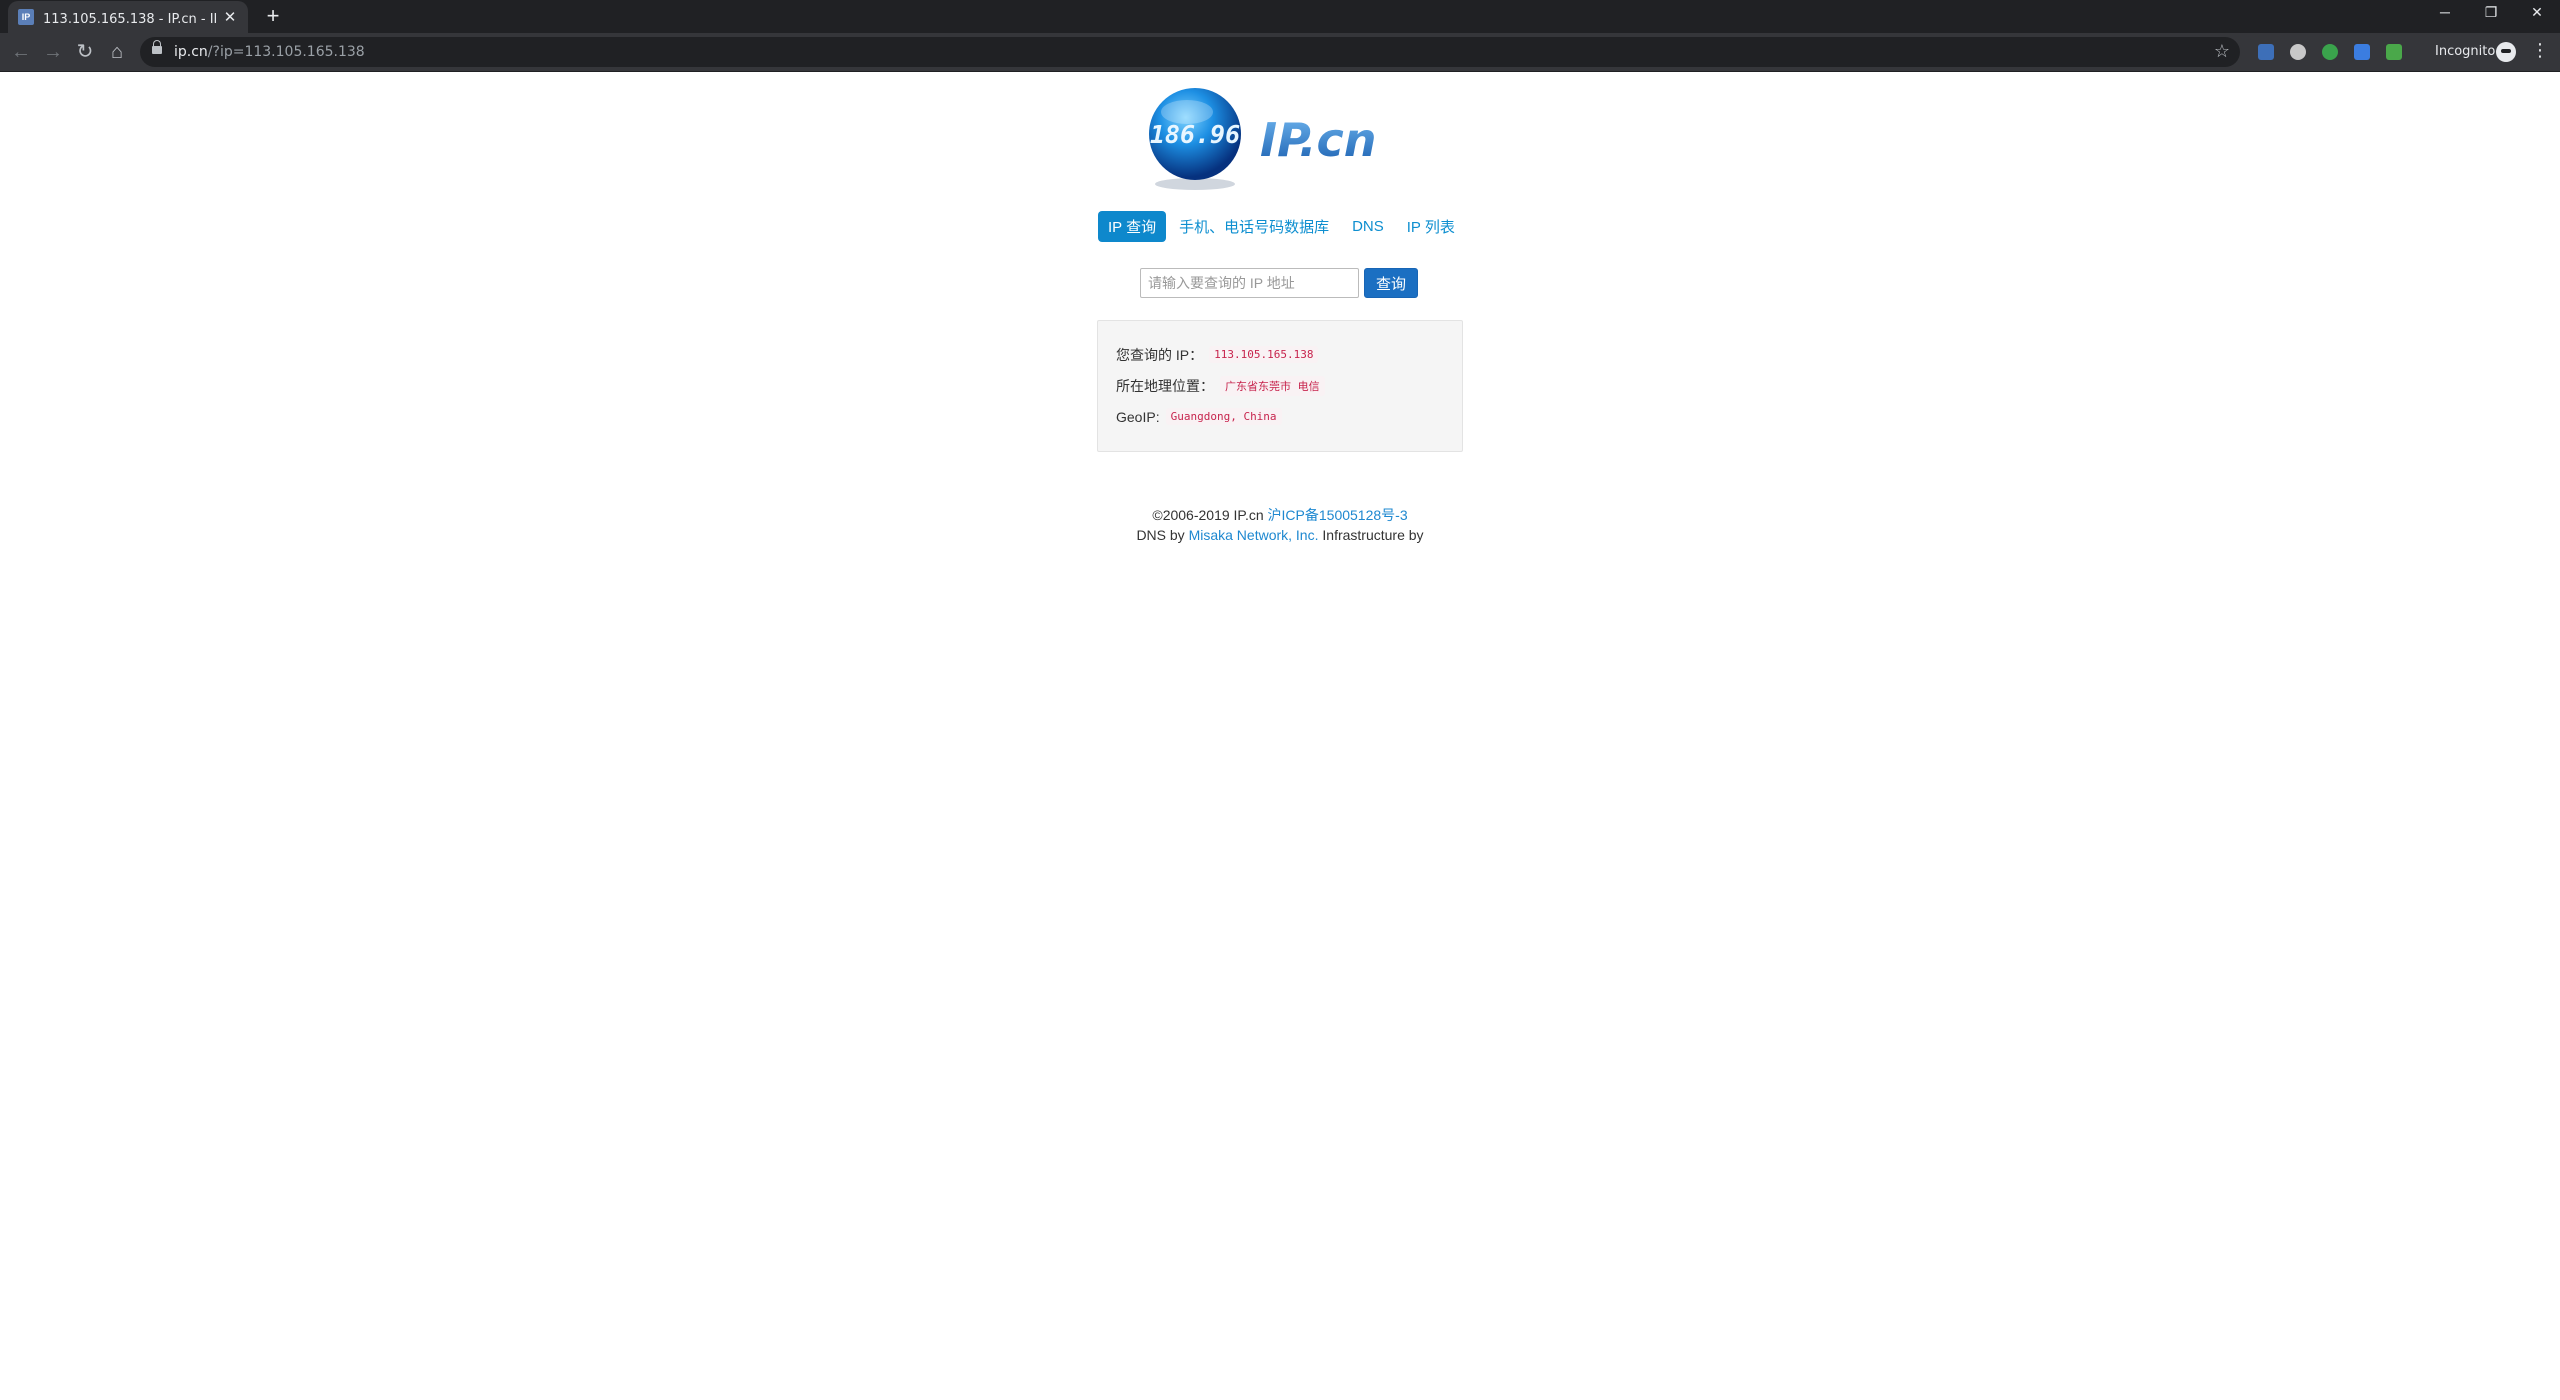 The width and height of the screenshot is (2560, 1400). What do you see at coordinates (1338, 515) in the screenshot?
I see `icp-link: 沪ICP备15005128号-3` at bounding box center [1338, 515].